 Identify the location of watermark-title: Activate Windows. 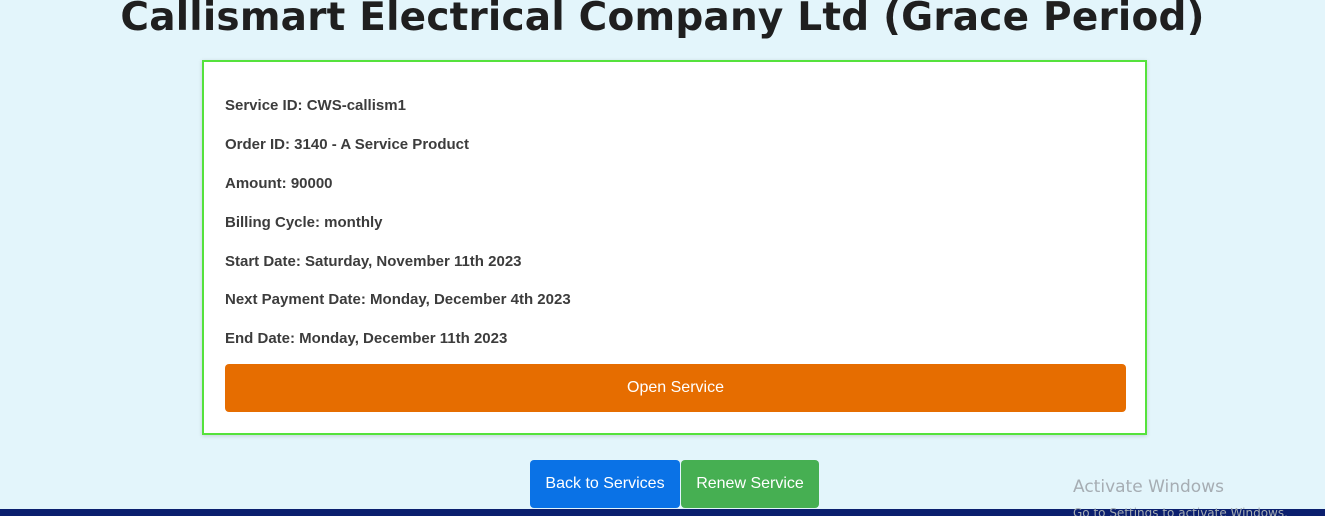
(1148, 487).